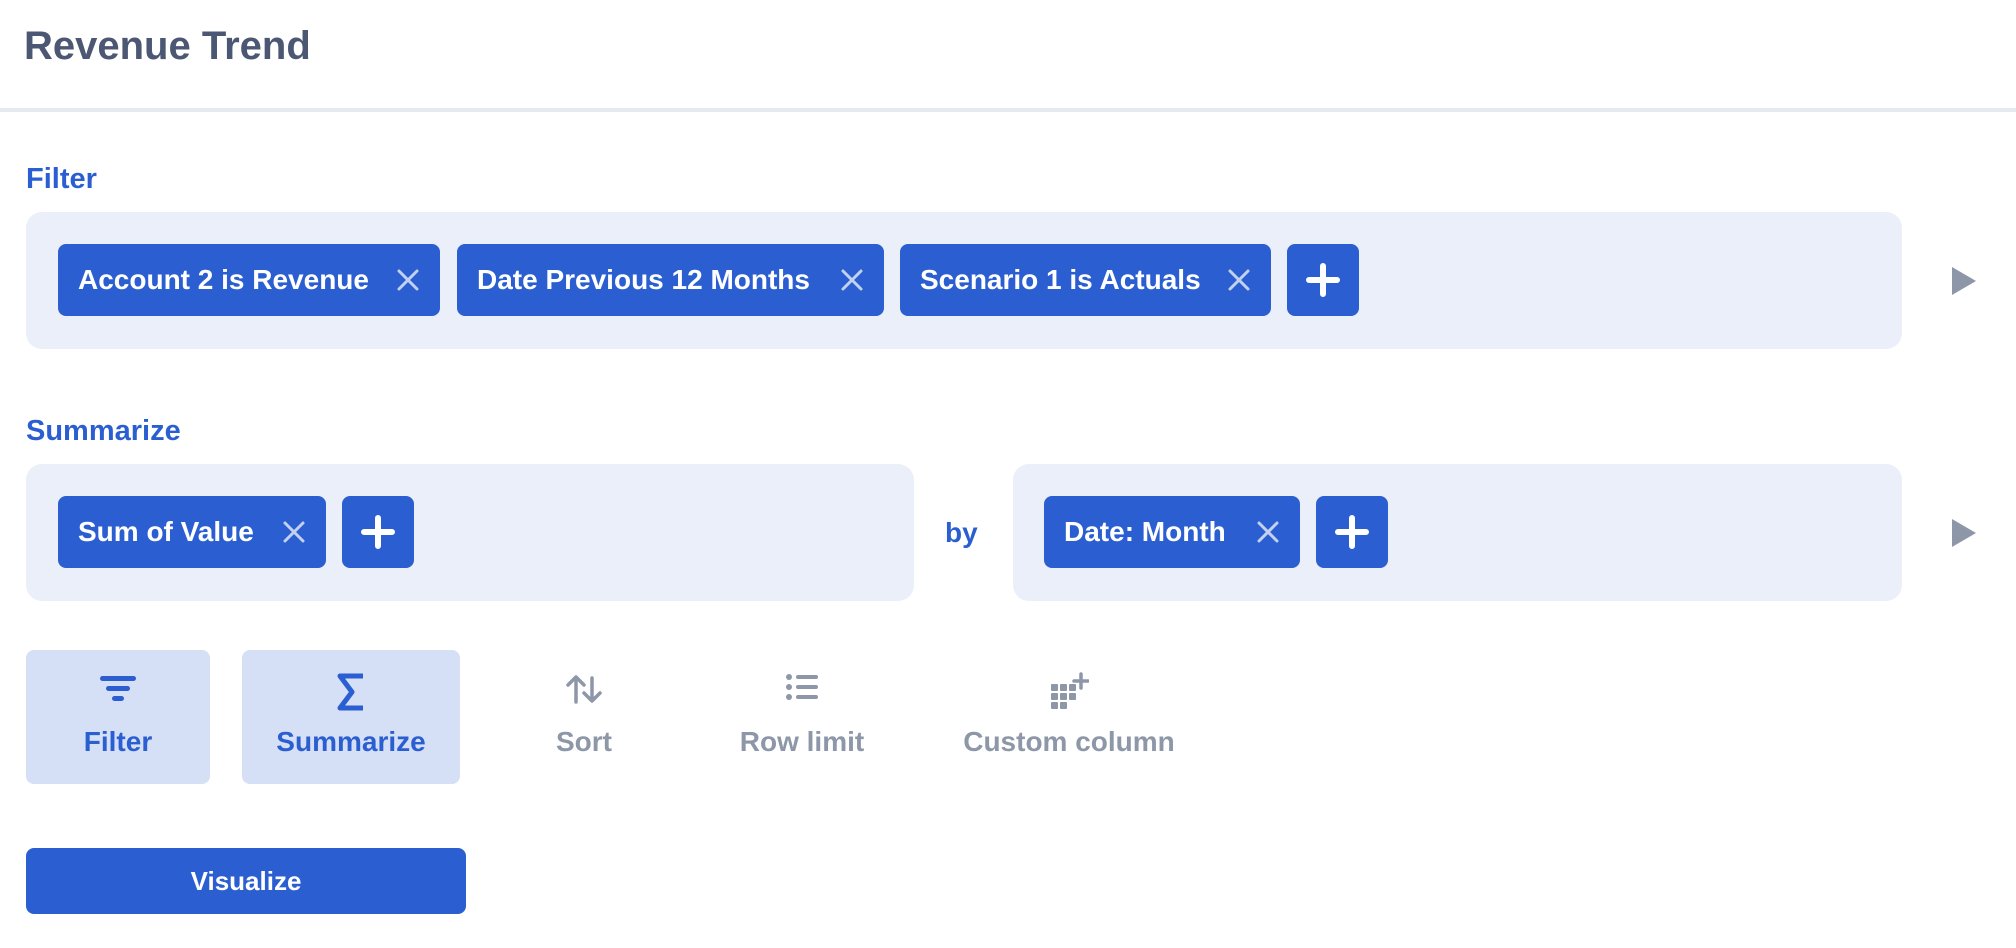 Image resolution: width=2016 pixels, height=948 pixels. What do you see at coordinates (61, 179) in the screenshot?
I see `filter-section-label: Filter` at bounding box center [61, 179].